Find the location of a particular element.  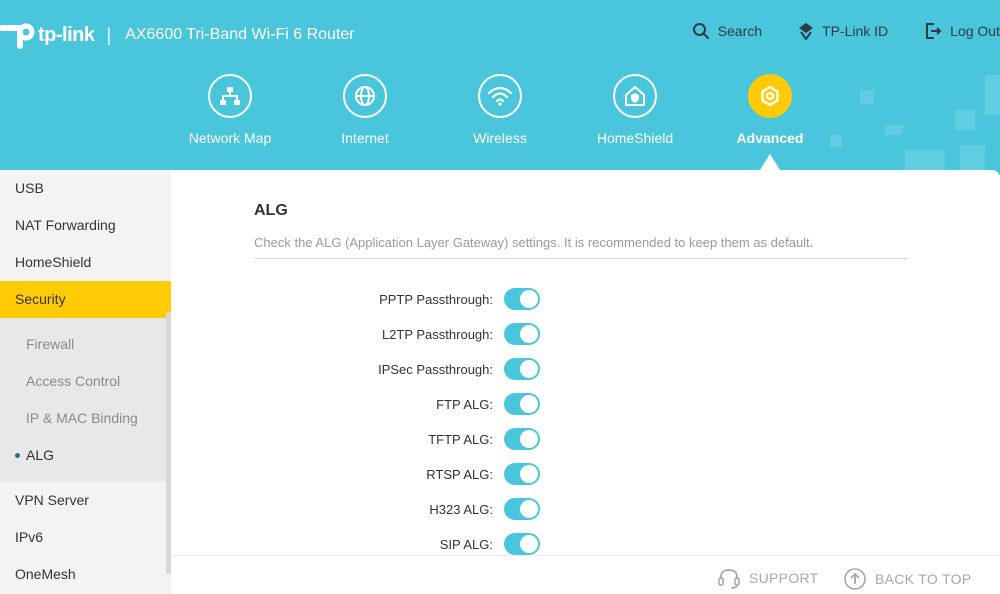

alg-row-sip: SIP ALG: is located at coordinates (371, 545).